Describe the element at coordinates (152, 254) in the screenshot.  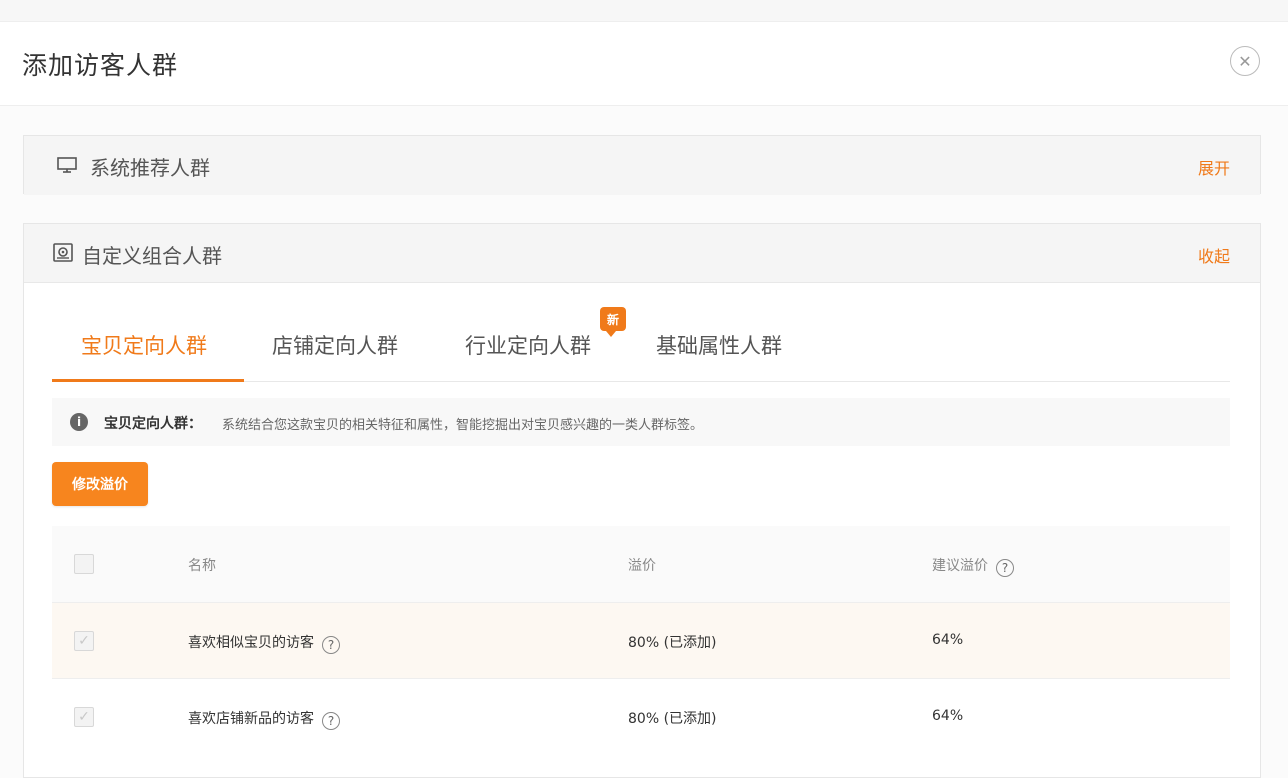
I see `custom-group-title: 自定义组合人群` at that location.